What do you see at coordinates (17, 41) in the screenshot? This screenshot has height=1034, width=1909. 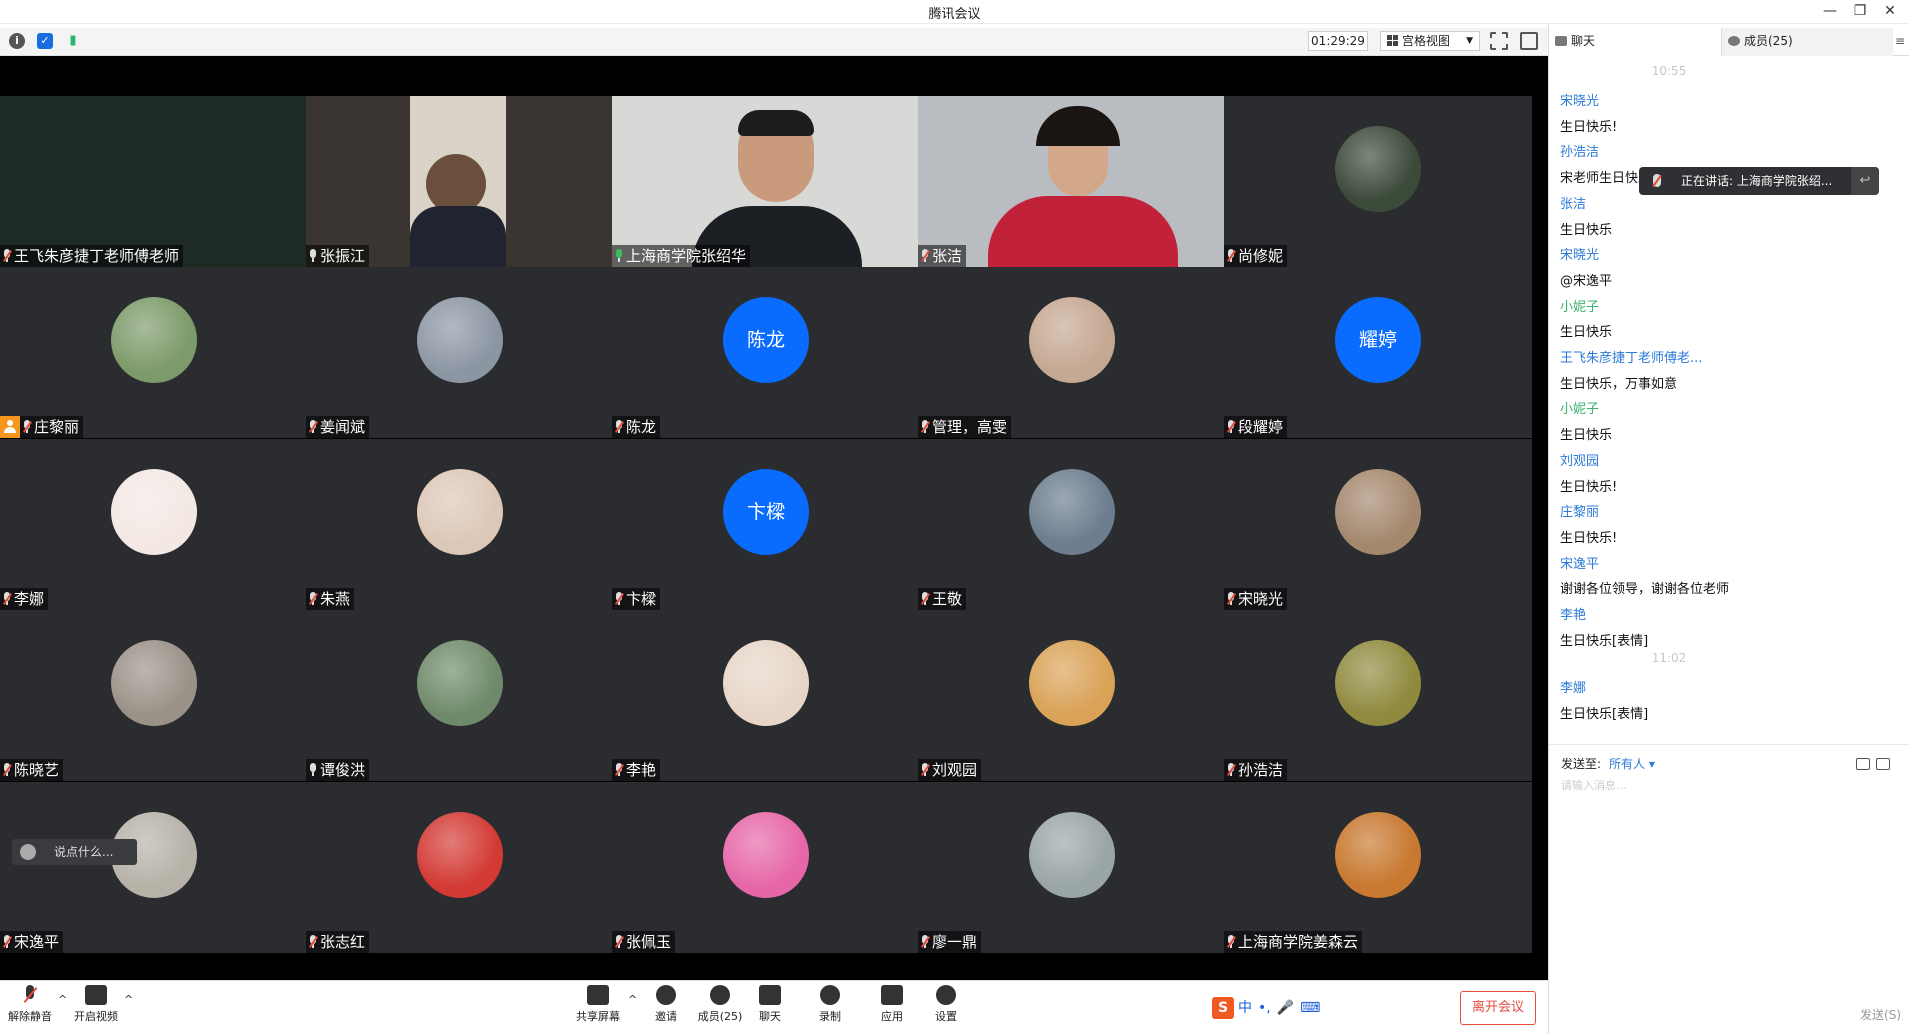 I see `info-icon: i` at bounding box center [17, 41].